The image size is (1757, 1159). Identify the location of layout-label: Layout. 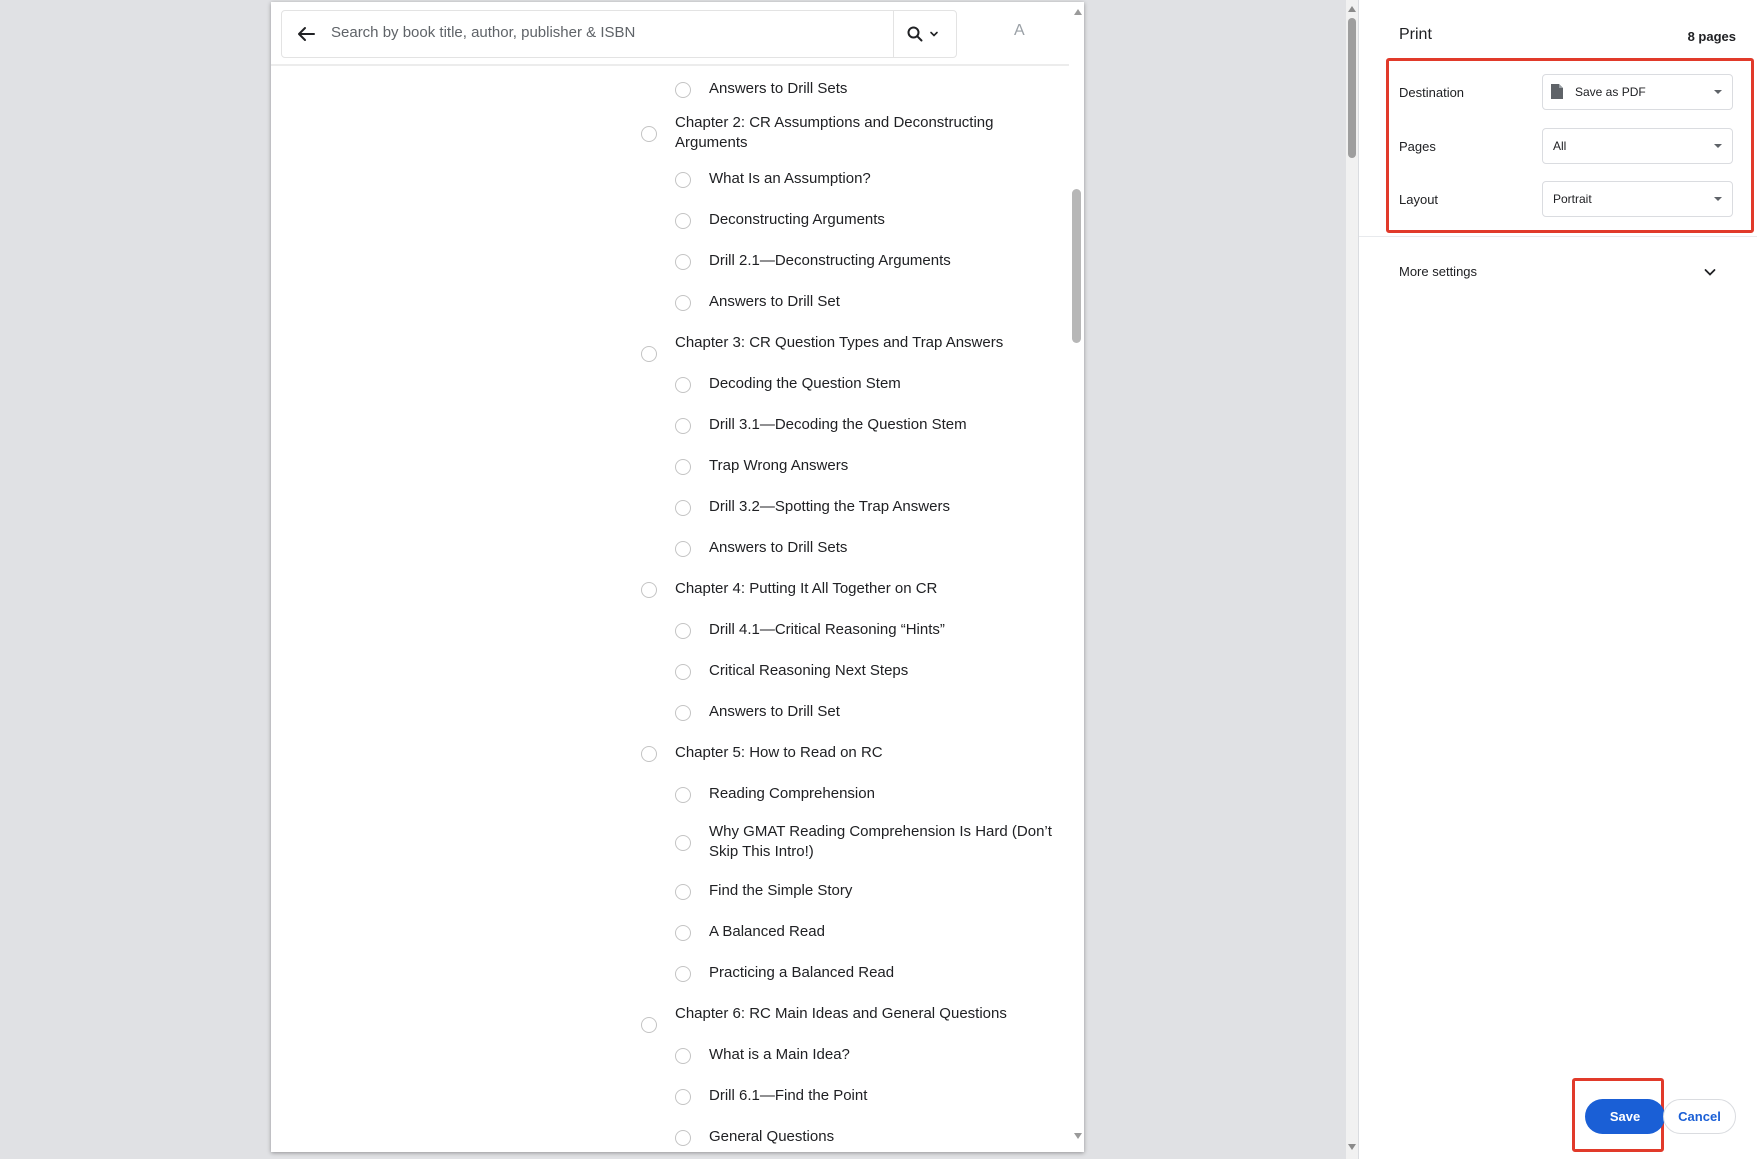
(1419, 199).